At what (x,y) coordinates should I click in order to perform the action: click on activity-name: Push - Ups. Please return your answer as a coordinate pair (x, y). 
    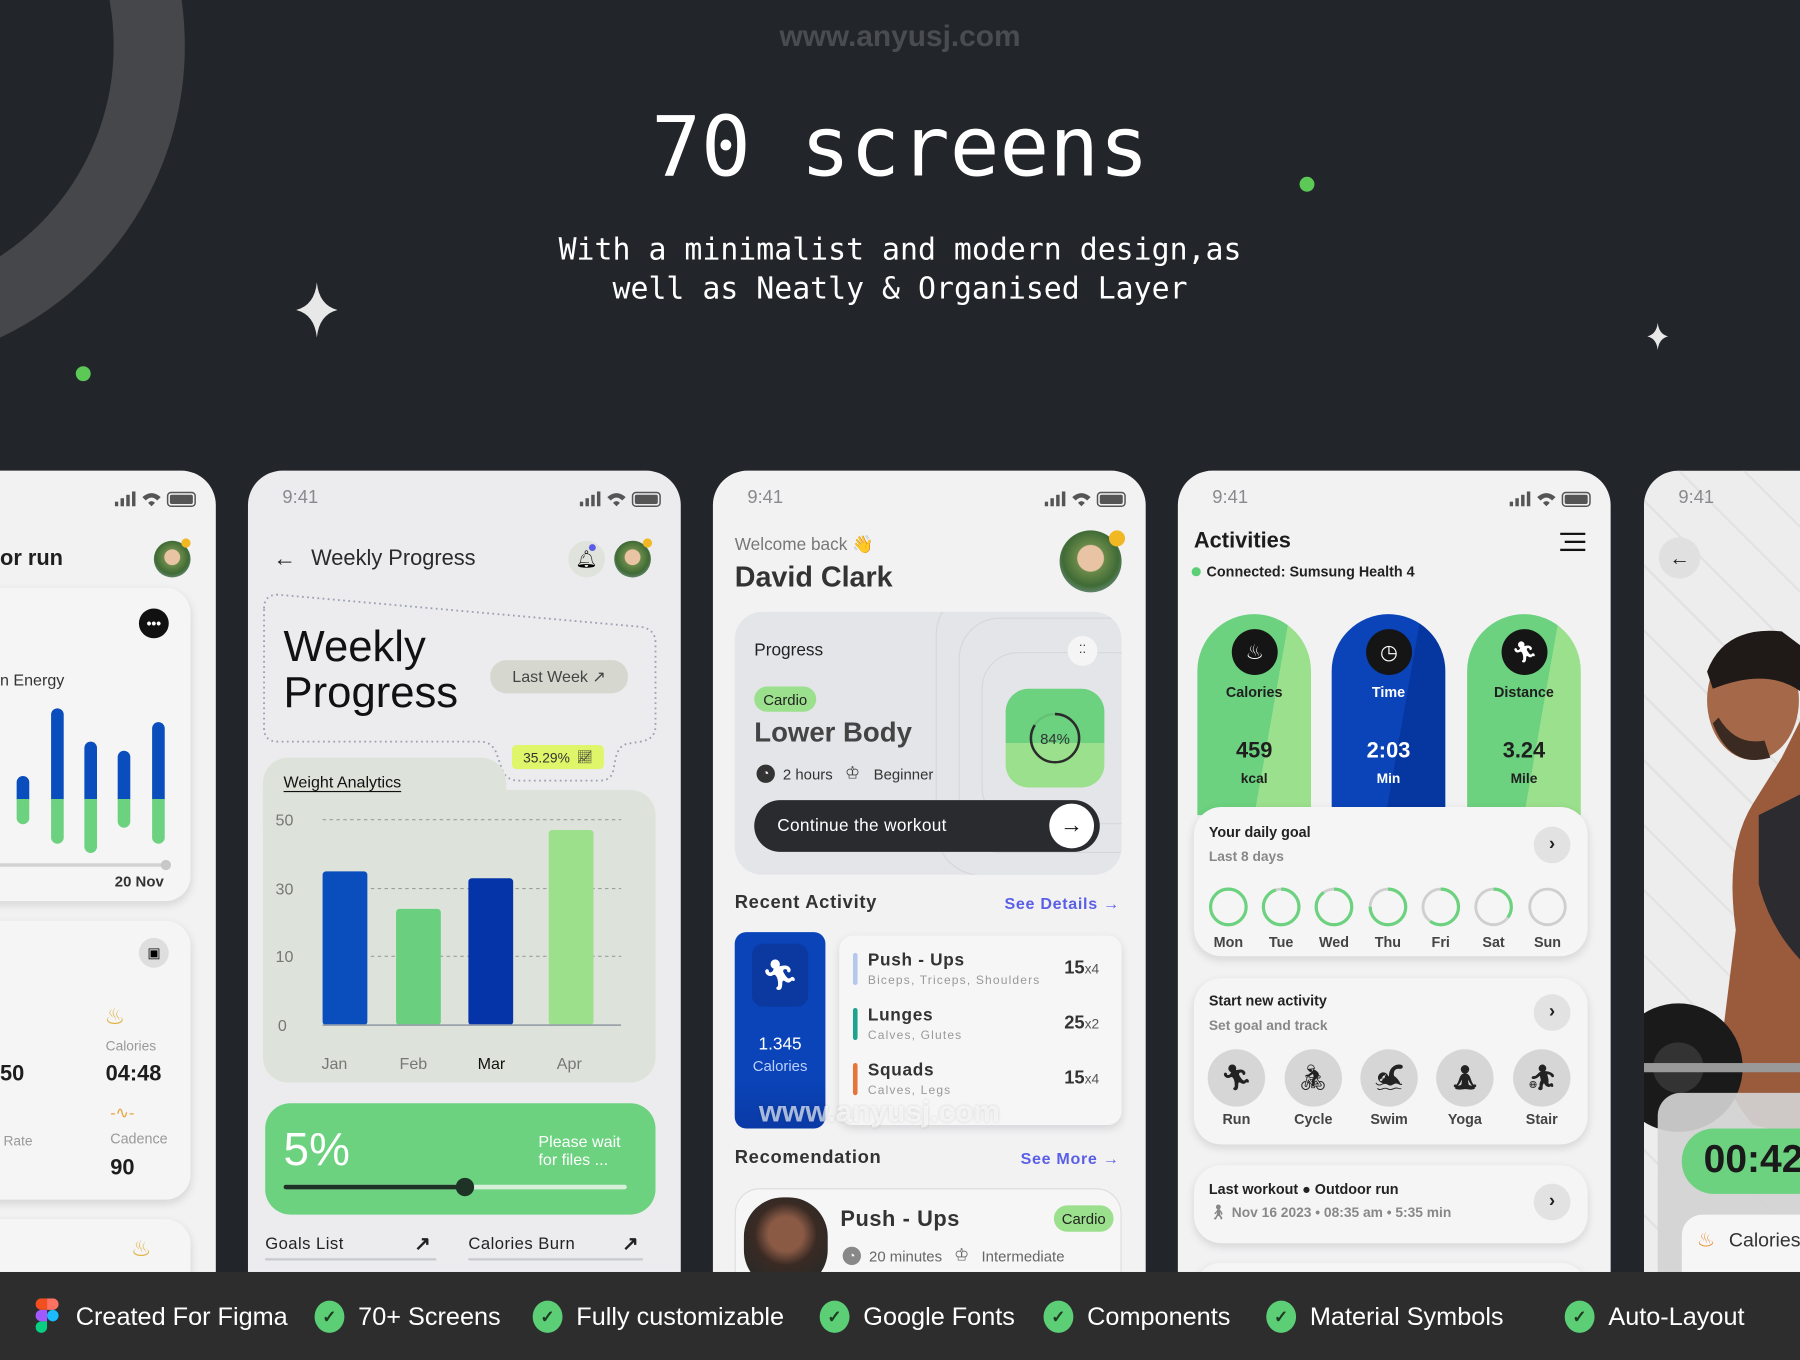
    Looking at the image, I should click on (916, 960).